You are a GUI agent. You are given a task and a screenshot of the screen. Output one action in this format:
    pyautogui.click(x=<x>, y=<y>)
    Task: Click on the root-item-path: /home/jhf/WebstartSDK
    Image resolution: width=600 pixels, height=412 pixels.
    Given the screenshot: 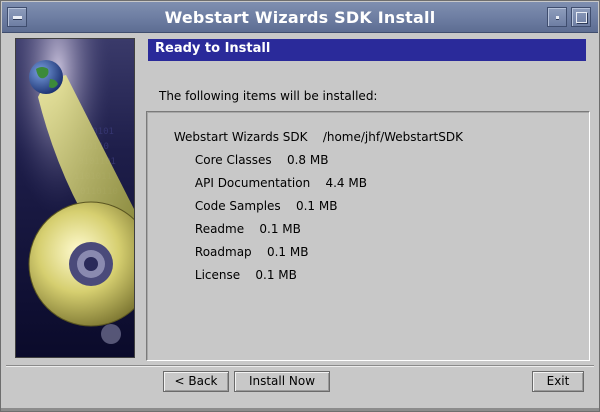 What is the action you would take?
    pyautogui.click(x=392, y=137)
    